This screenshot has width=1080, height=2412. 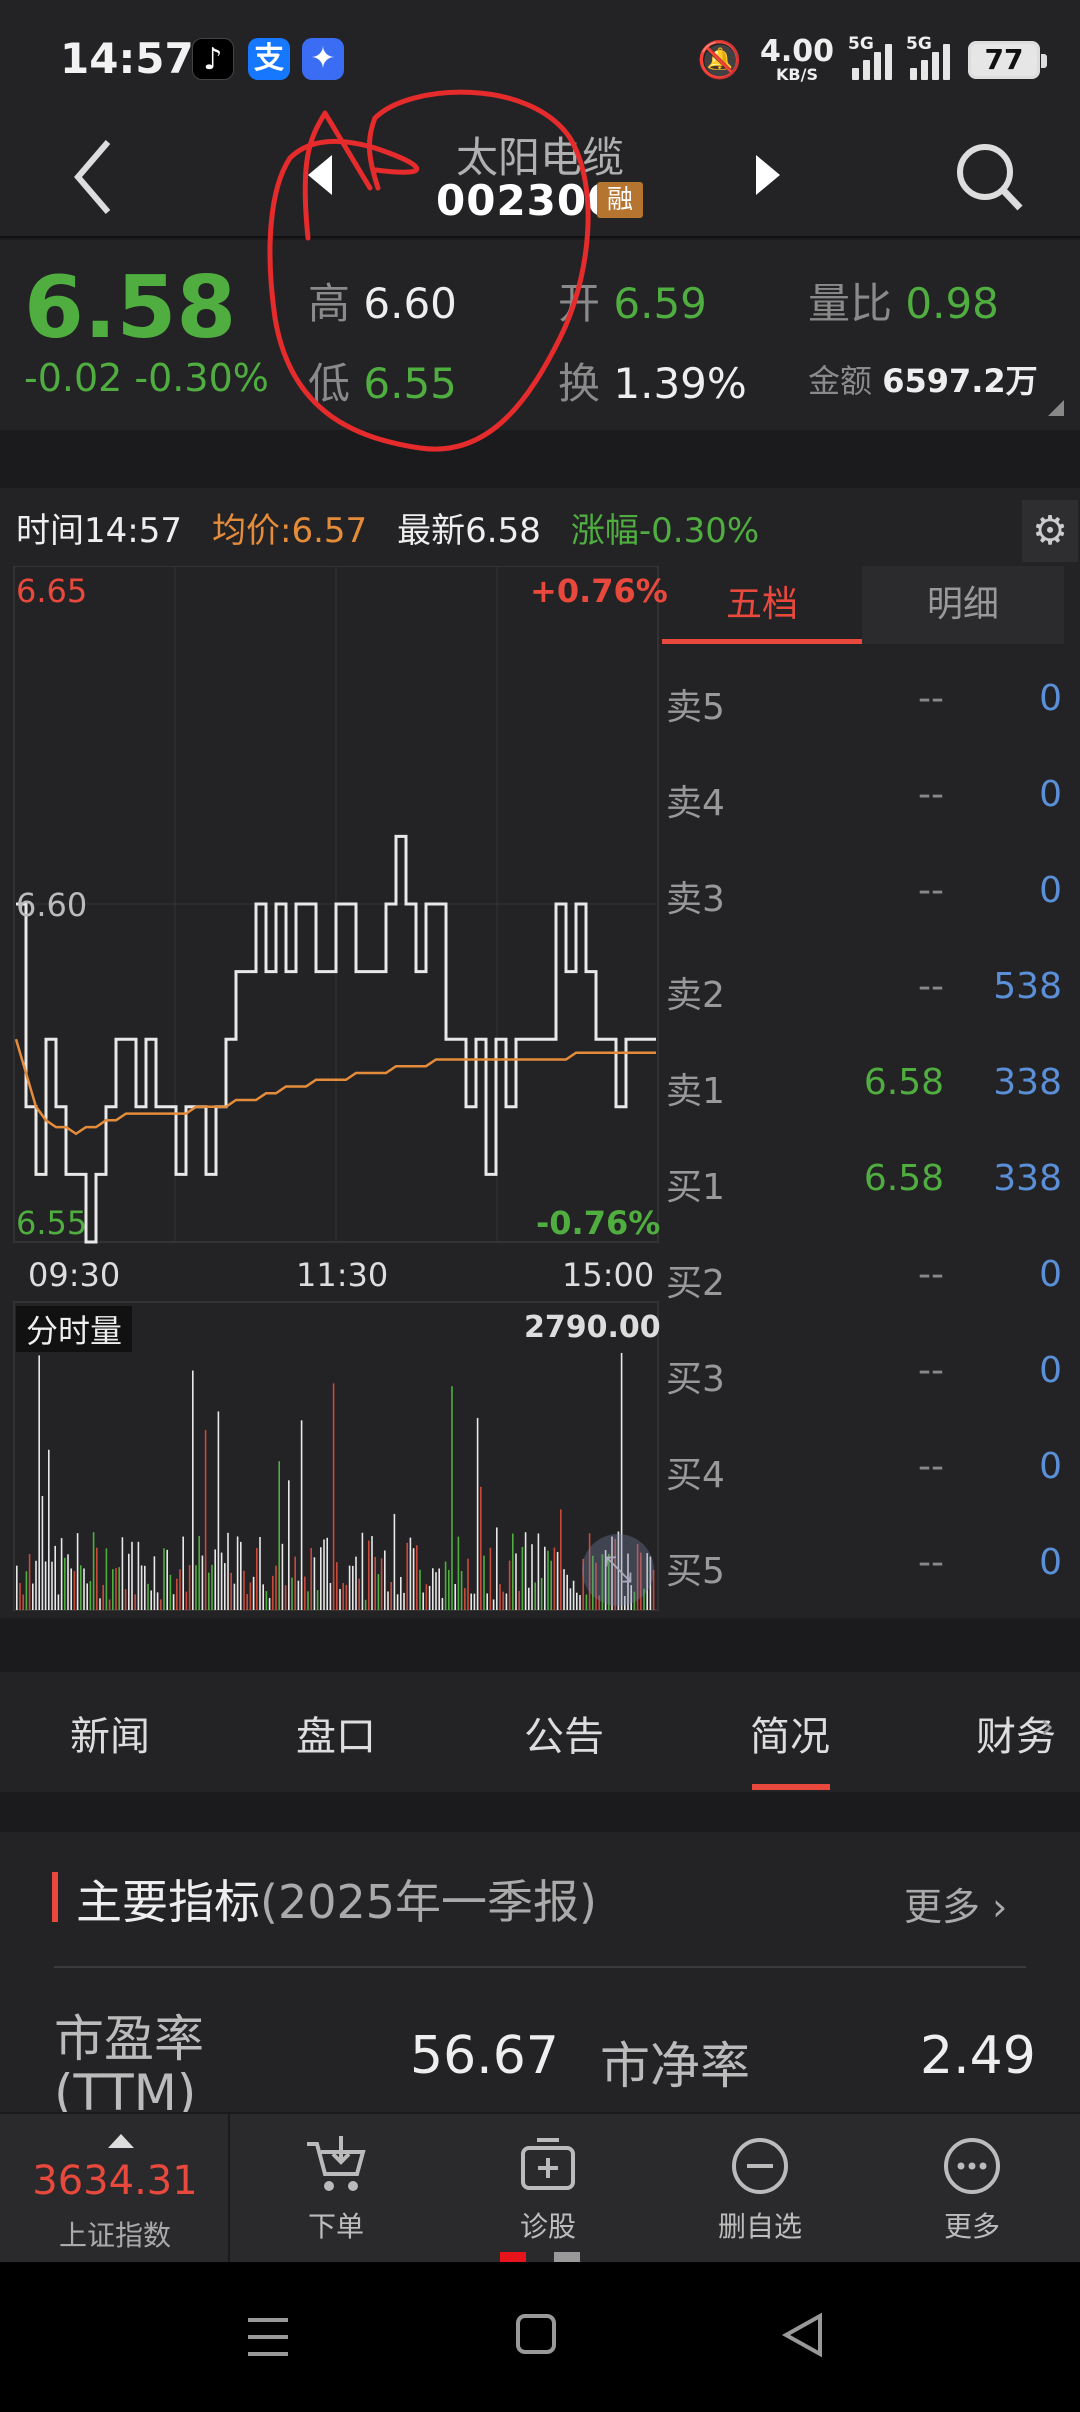 What do you see at coordinates (768, 175) in the screenshot?
I see `next-stock-icon` at bounding box center [768, 175].